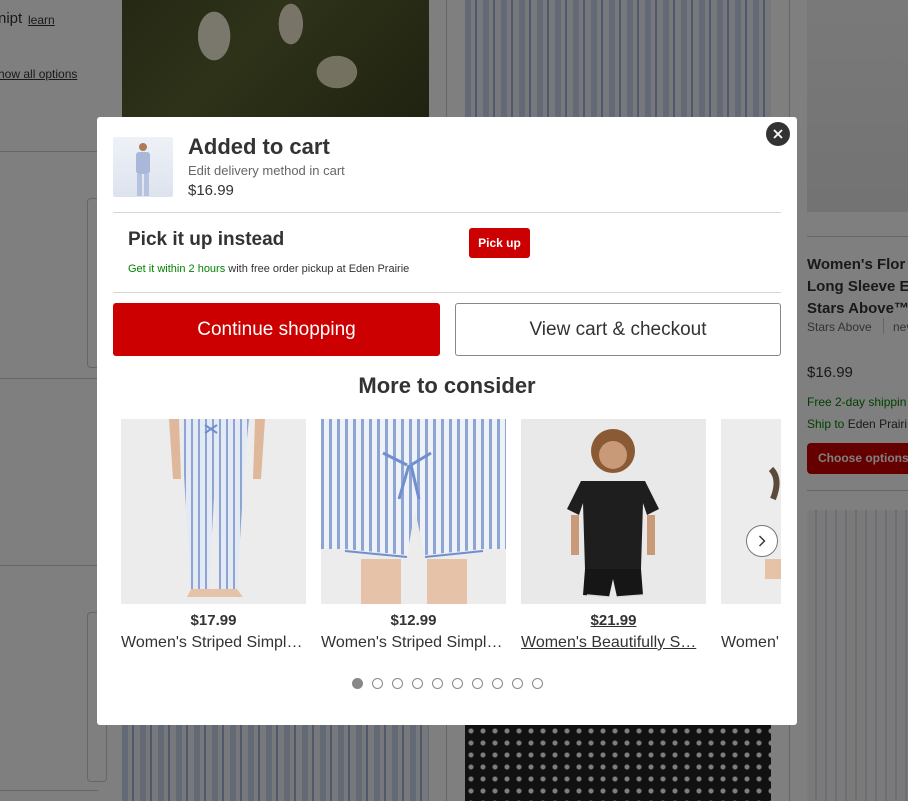  What do you see at coordinates (413, 620) in the screenshot?
I see `product-price: $12.99` at bounding box center [413, 620].